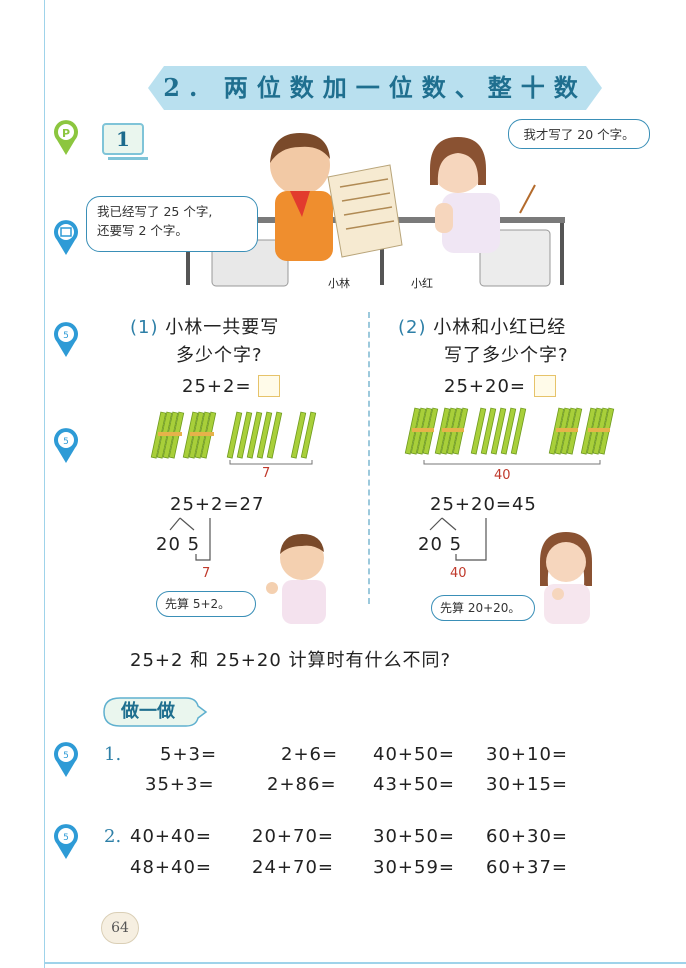  What do you see at coordinates (293, 836) in the screenshot?
I see `exercise-item: 20+70=` at bounding box center [293, 836].